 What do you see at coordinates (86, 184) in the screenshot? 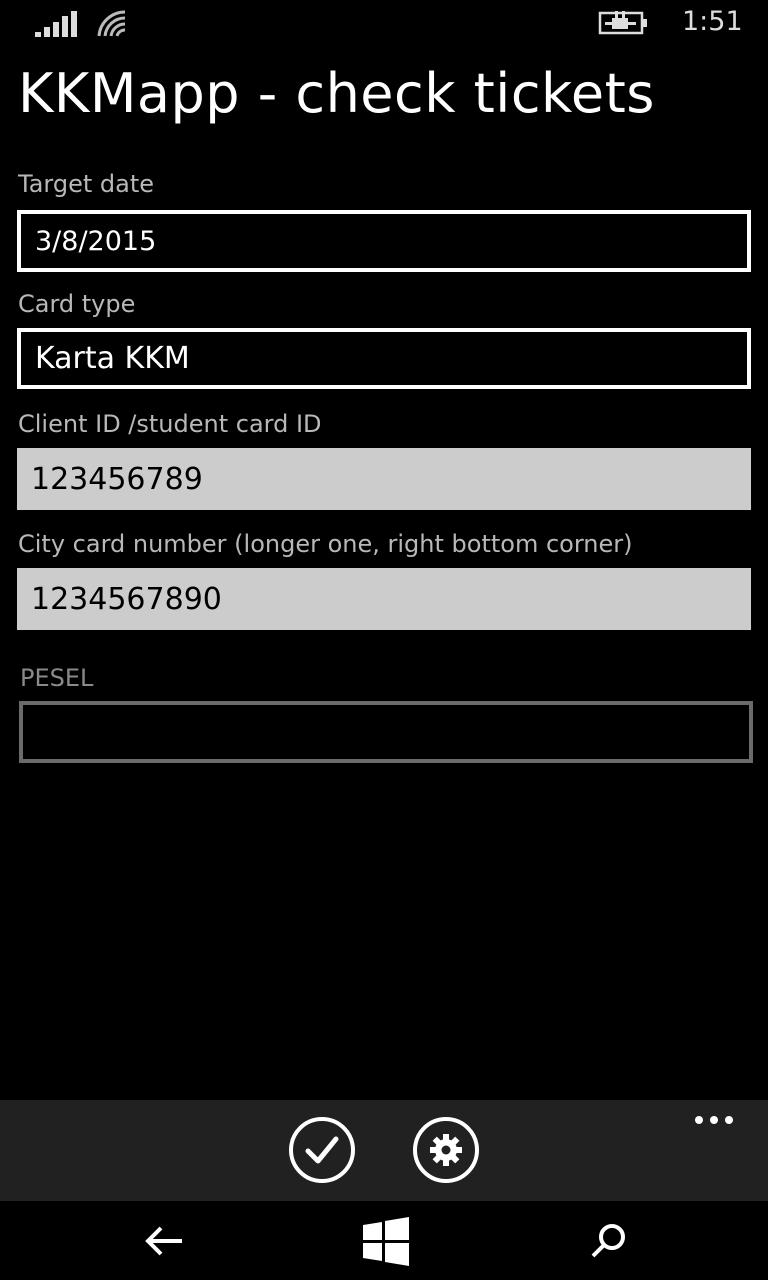
I see `target-date-label: Target date` at bounding box center [86, 184].